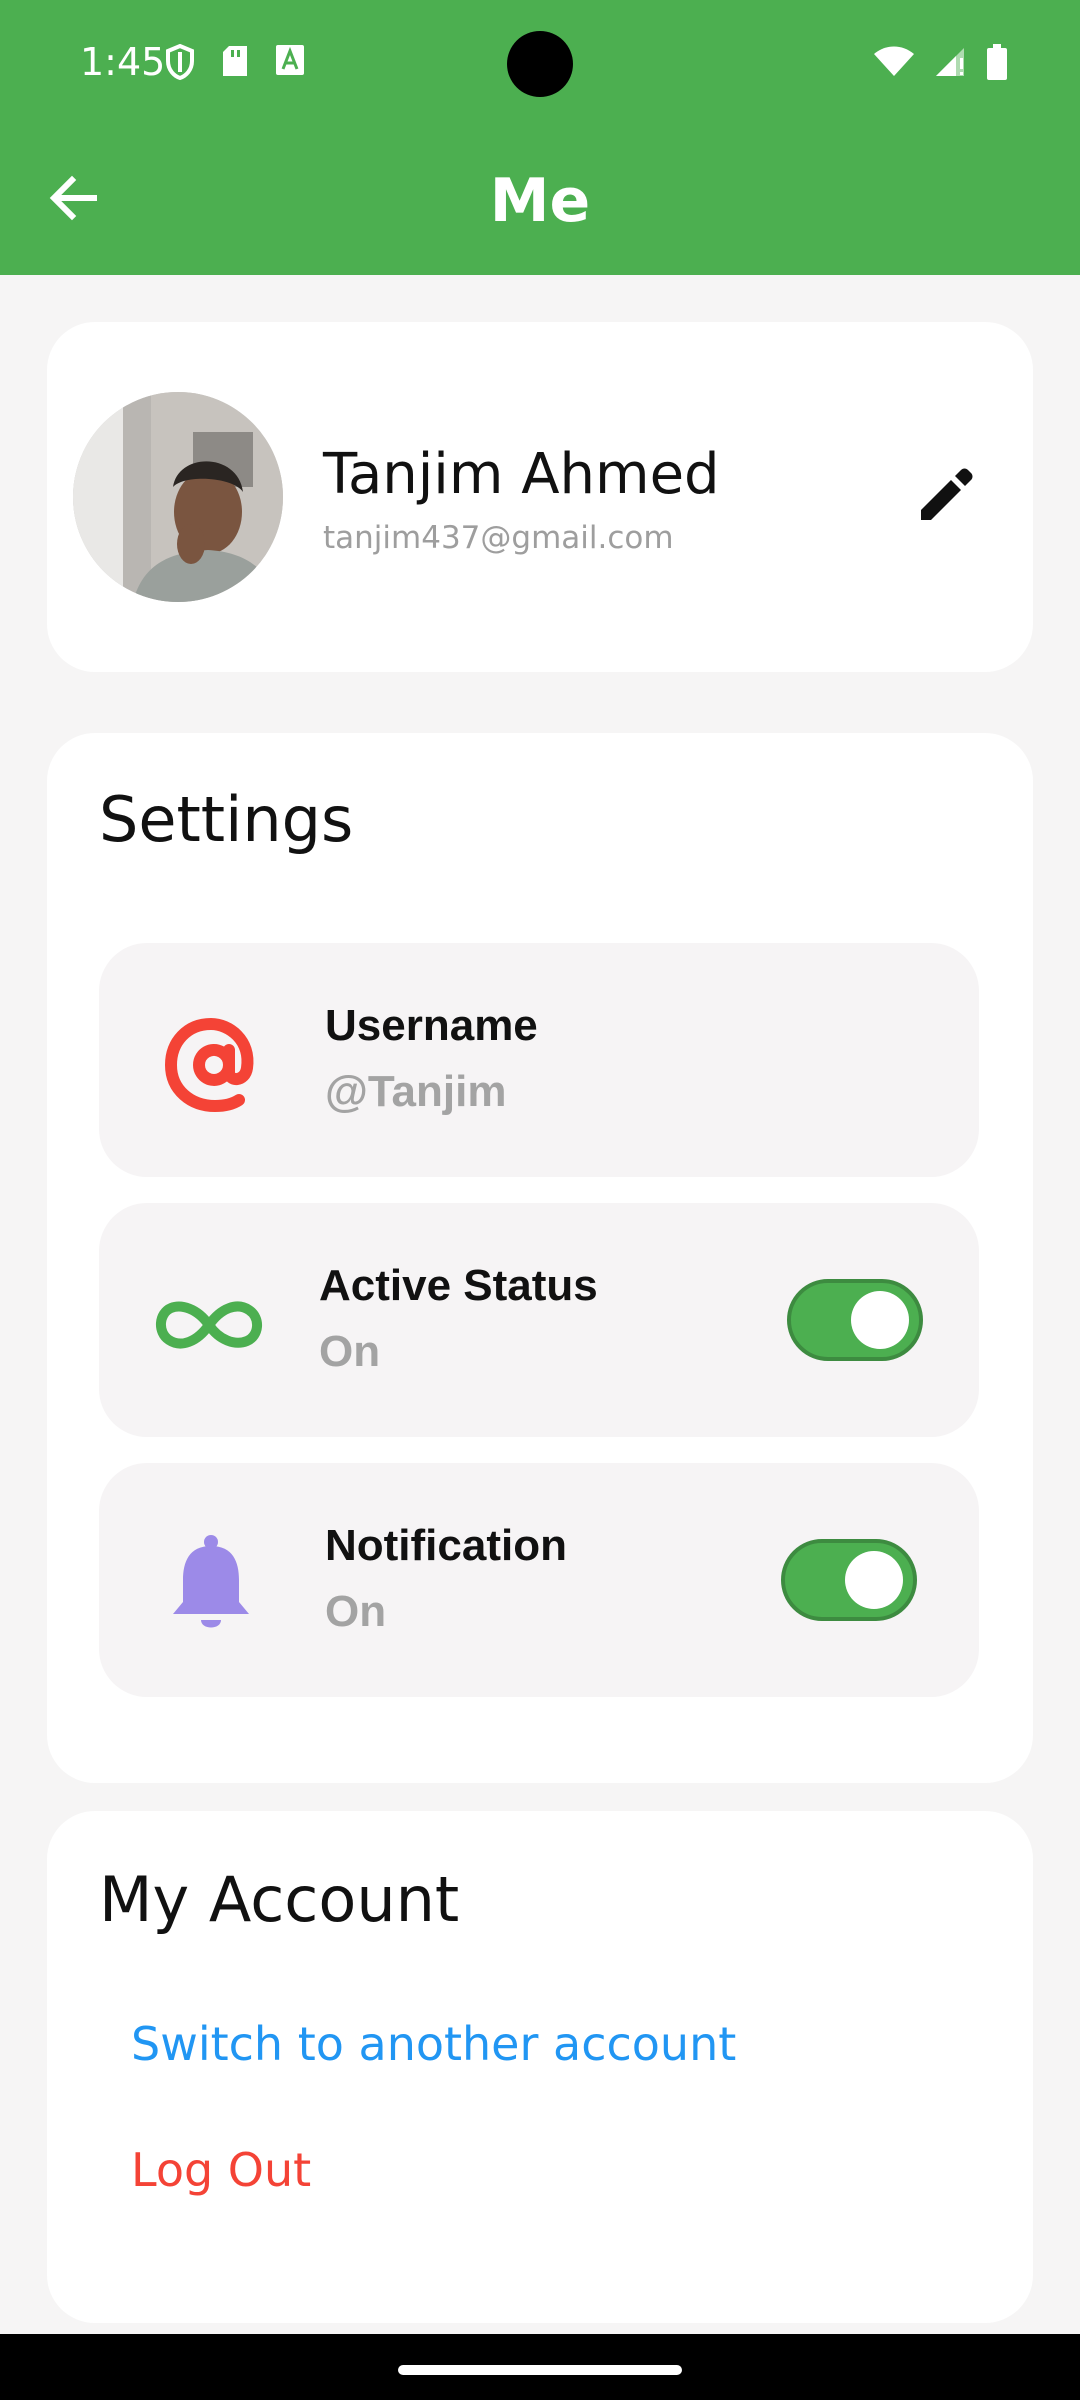 This screenshot has width=1080, height=2400. I want to click on wifi-icon, so click(894, 64).